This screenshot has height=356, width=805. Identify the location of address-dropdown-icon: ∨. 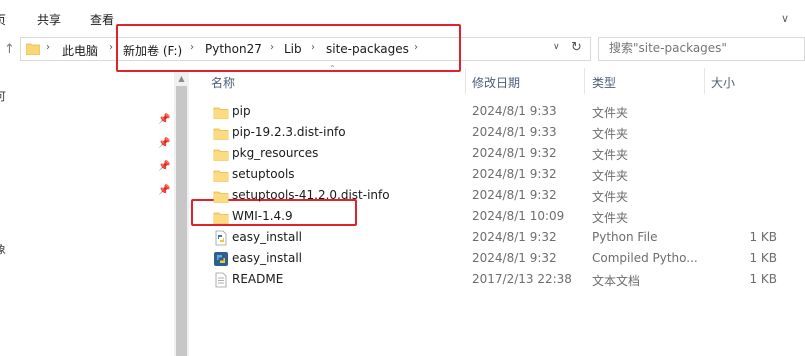
(556, 47).